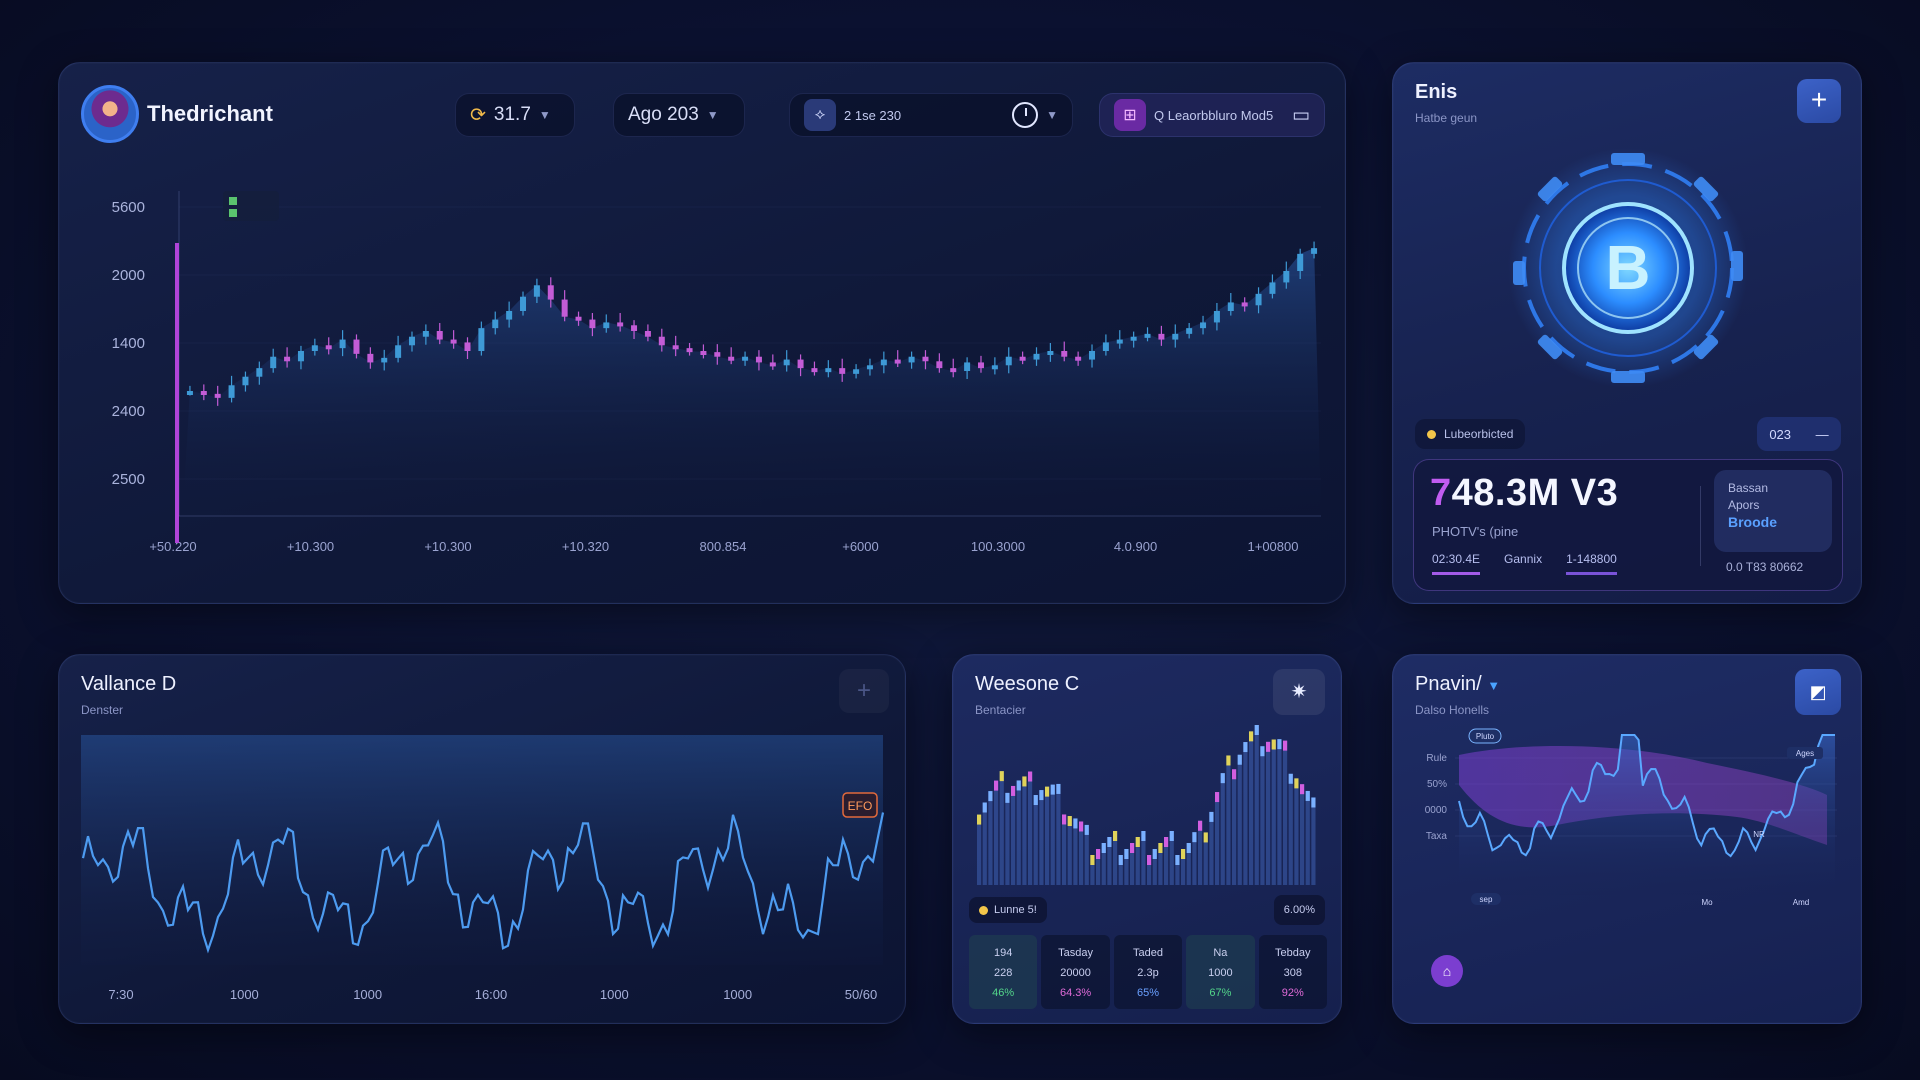 Image resolution: width=1920 pixels, height=1080 pixels. Describe the element at coordinates (679, 115) in the screenshot. I see `period-dropdown: Ago 203 ▼` at that location.